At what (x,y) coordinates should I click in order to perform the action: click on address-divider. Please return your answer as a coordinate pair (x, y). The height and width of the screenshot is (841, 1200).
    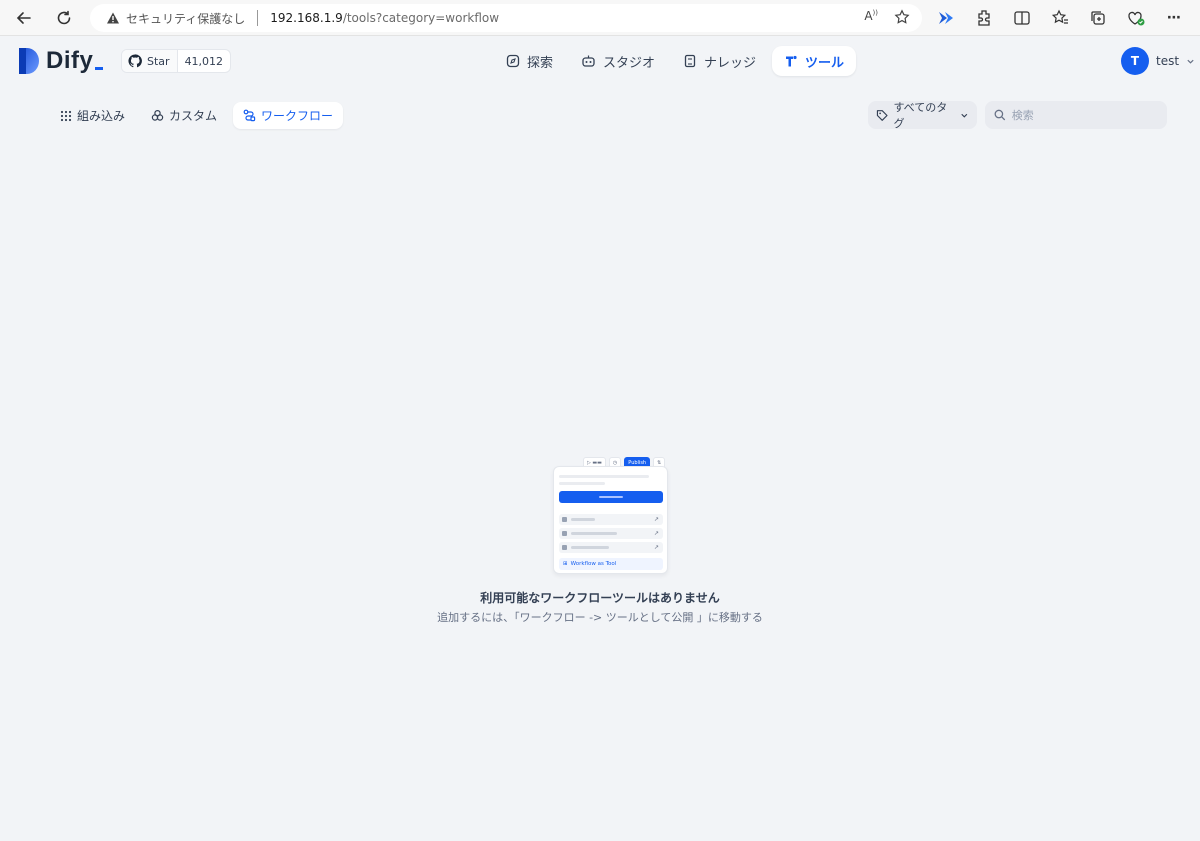
    Looking at the image, I should click on (258, 18).